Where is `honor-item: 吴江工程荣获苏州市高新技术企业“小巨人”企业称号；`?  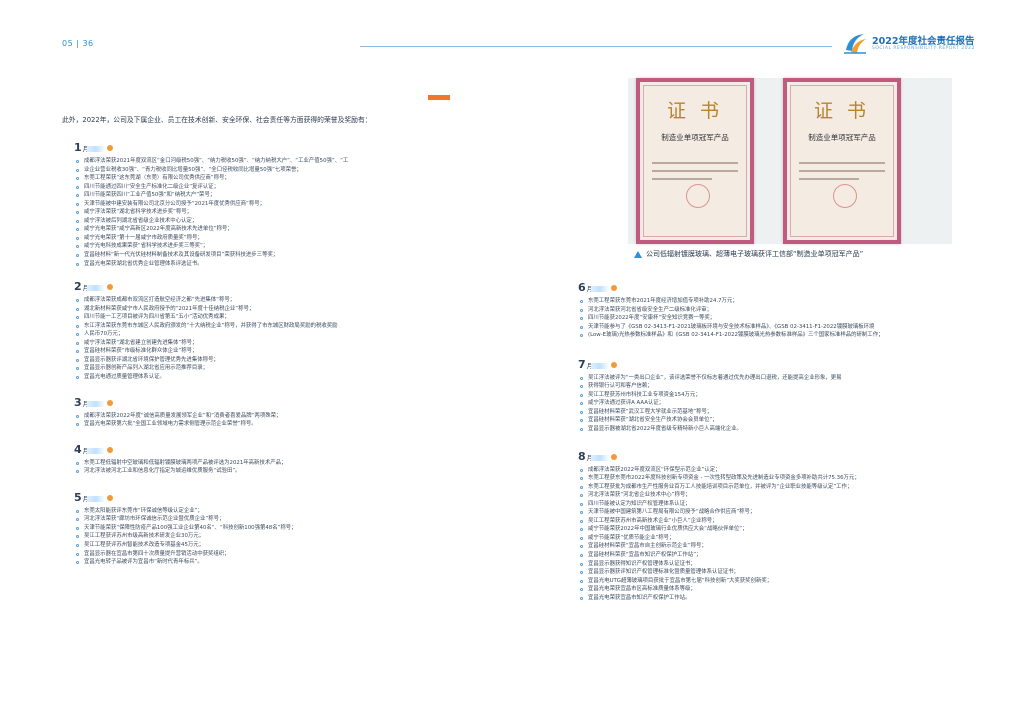 honor-item: 吴江工程荣获苏州市高新技术企业“小巨人”企业称号； is located at coordinates (768, 521).